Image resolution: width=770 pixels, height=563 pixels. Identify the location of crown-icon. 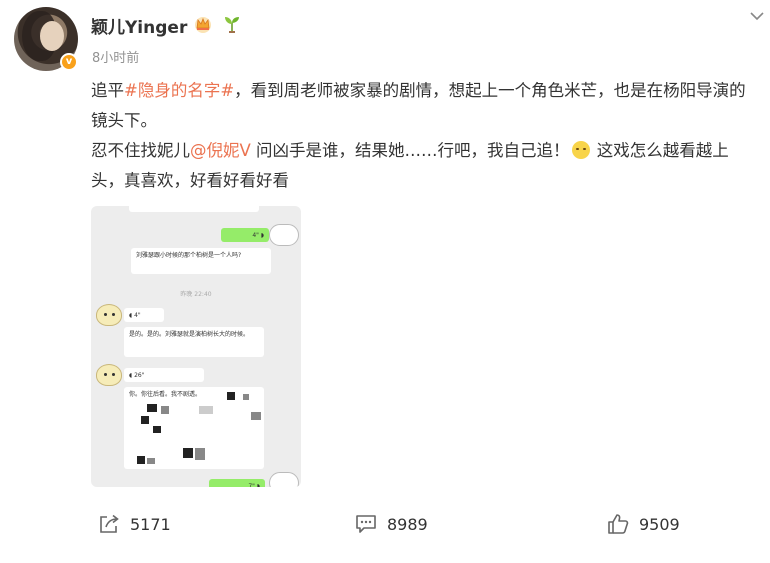
(203, 24).